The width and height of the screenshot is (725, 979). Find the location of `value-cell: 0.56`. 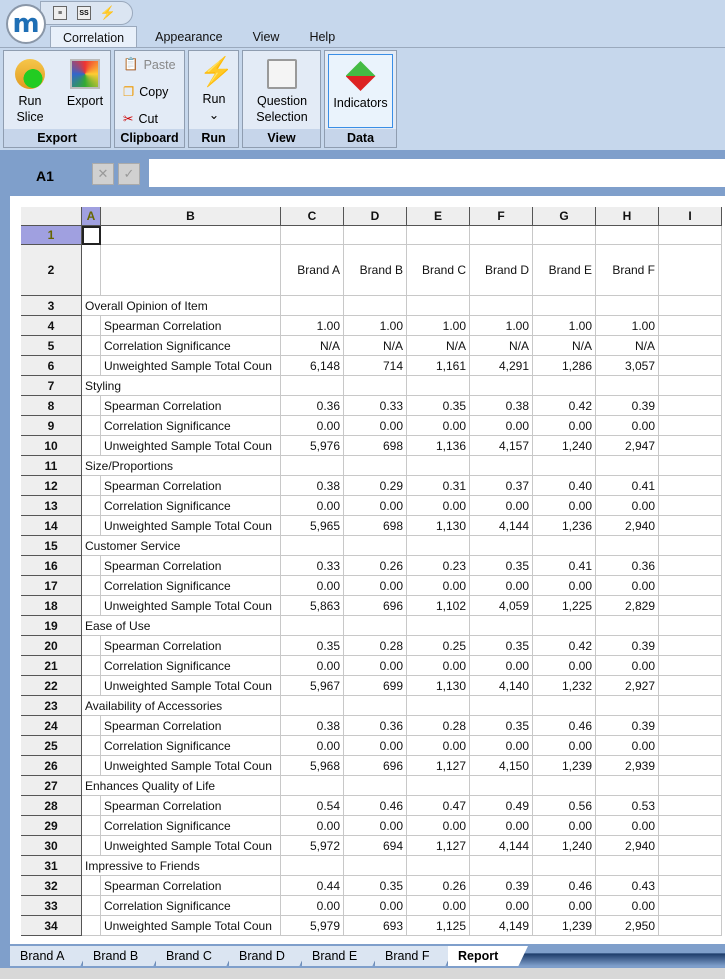

value-cell: 0.56 is located at coordinates (564, 806).